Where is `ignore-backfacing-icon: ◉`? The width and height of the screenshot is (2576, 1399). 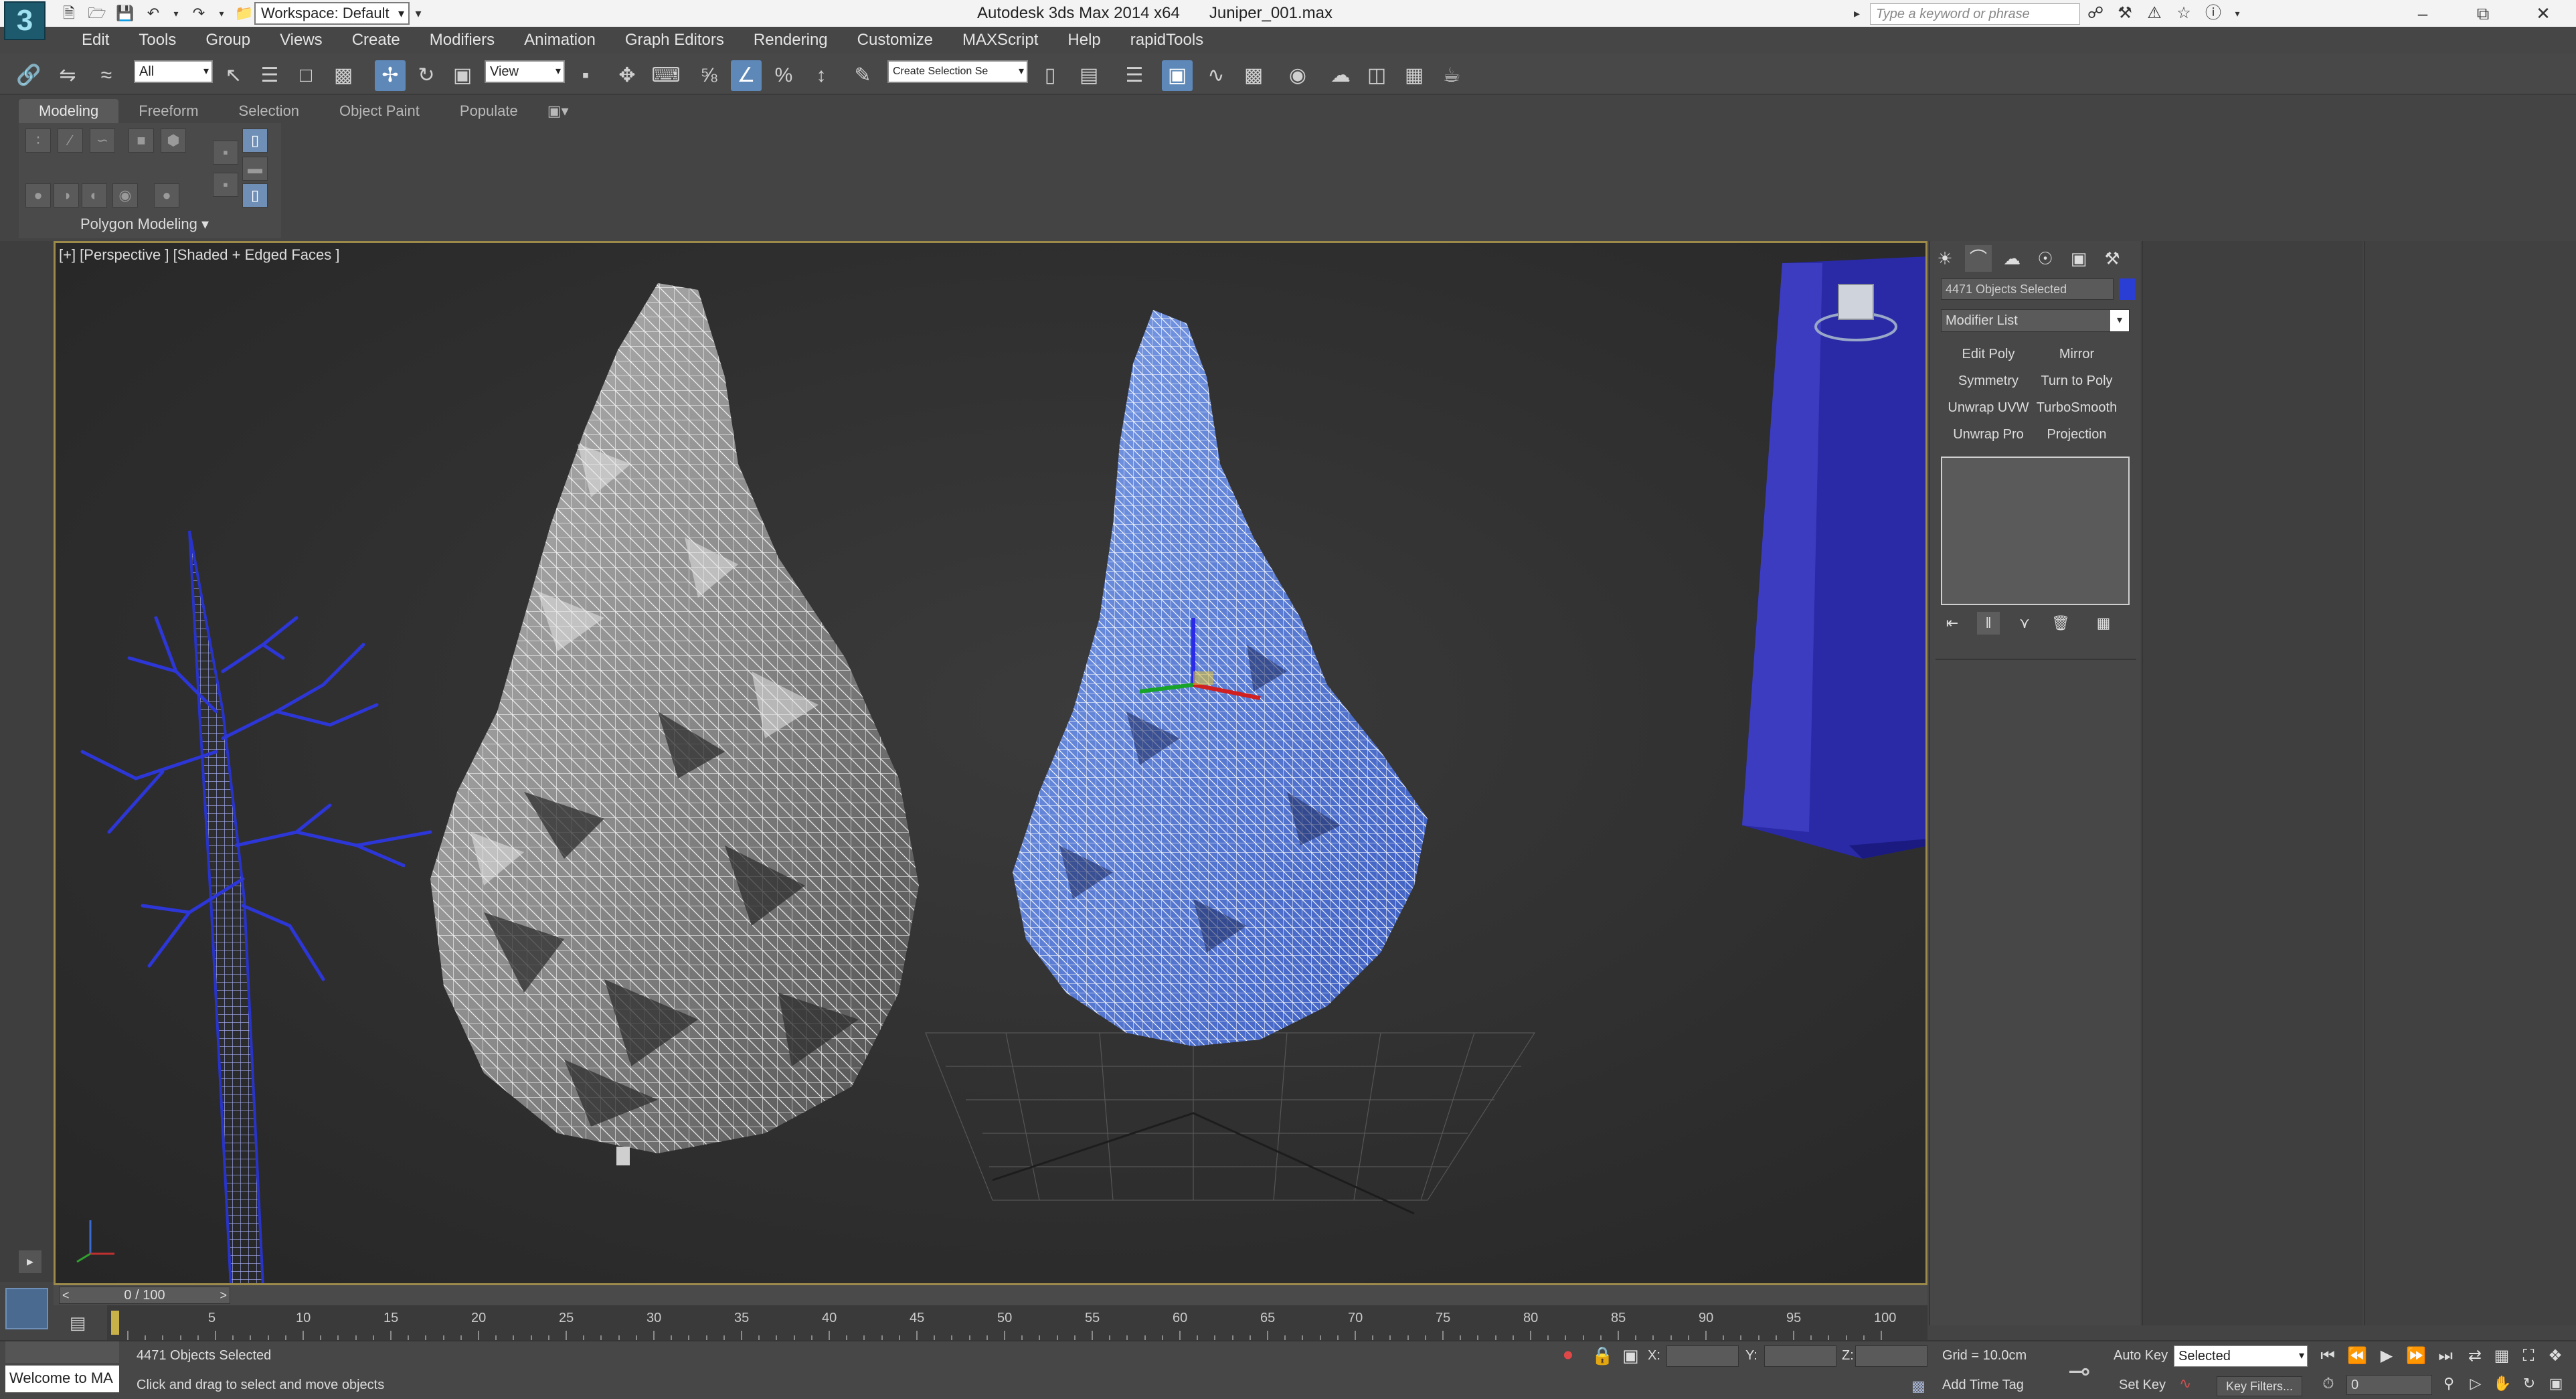 ignore-backfacing-icon: ◉ is located at coordinates (125, 195).